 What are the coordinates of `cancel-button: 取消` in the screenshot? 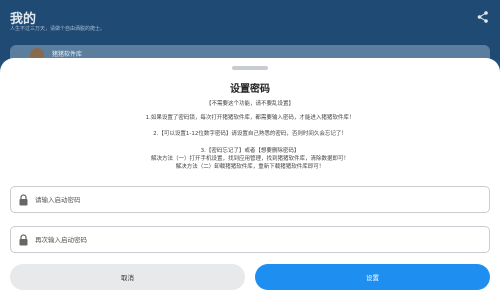 It's located at (127, 277).